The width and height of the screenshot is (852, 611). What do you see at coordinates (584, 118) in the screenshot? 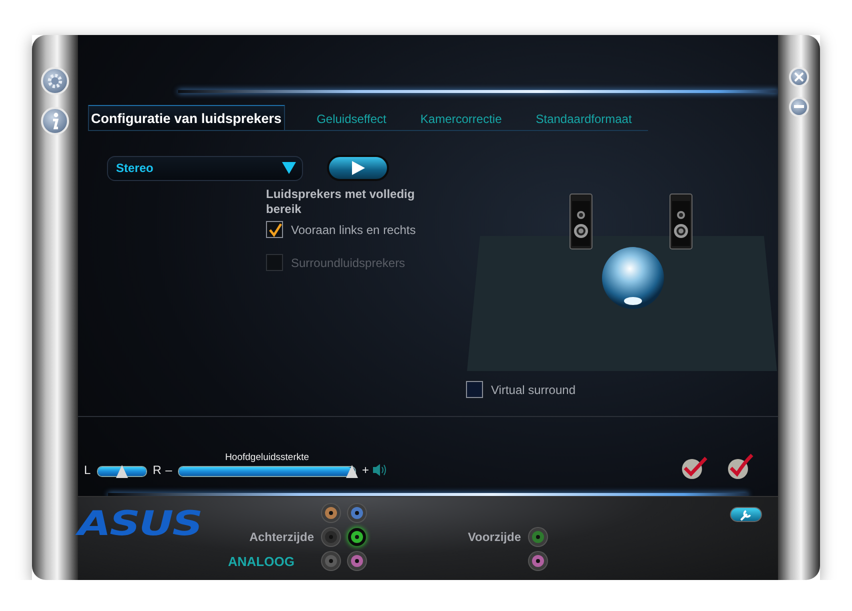
I see `tab: Standaardformaat` at bounding box center [584, 118].